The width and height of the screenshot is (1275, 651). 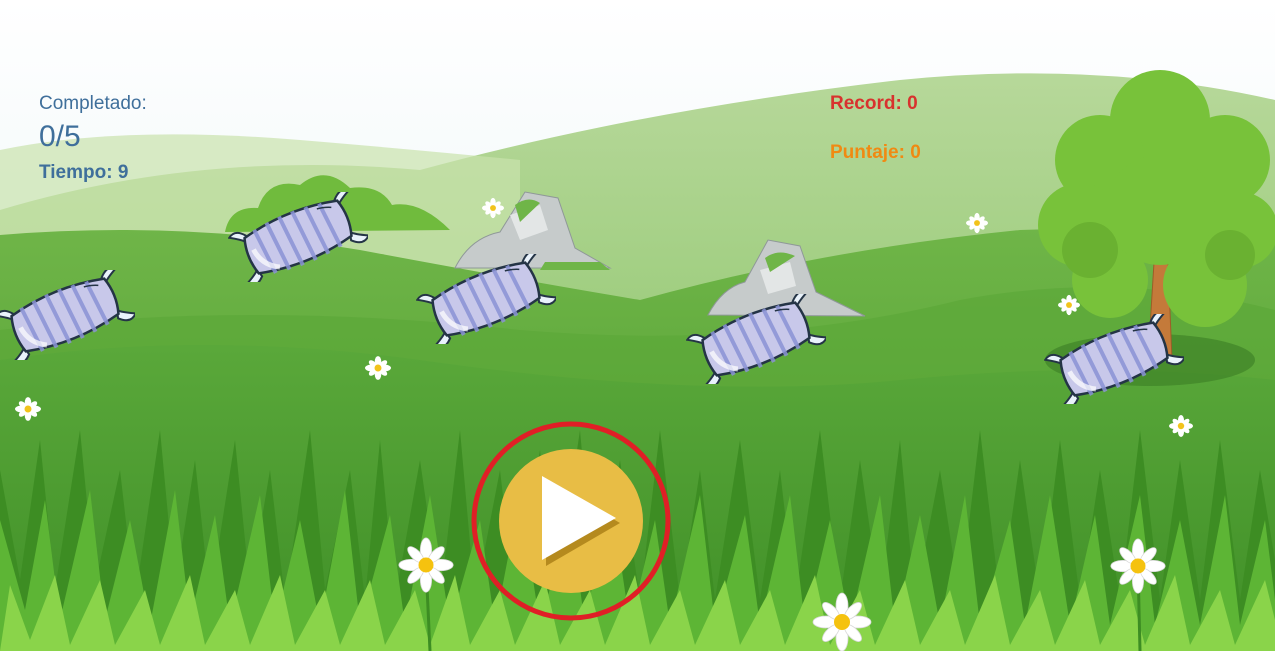 I want to click on record-score: Record: 0, so click(x=874, y=103).